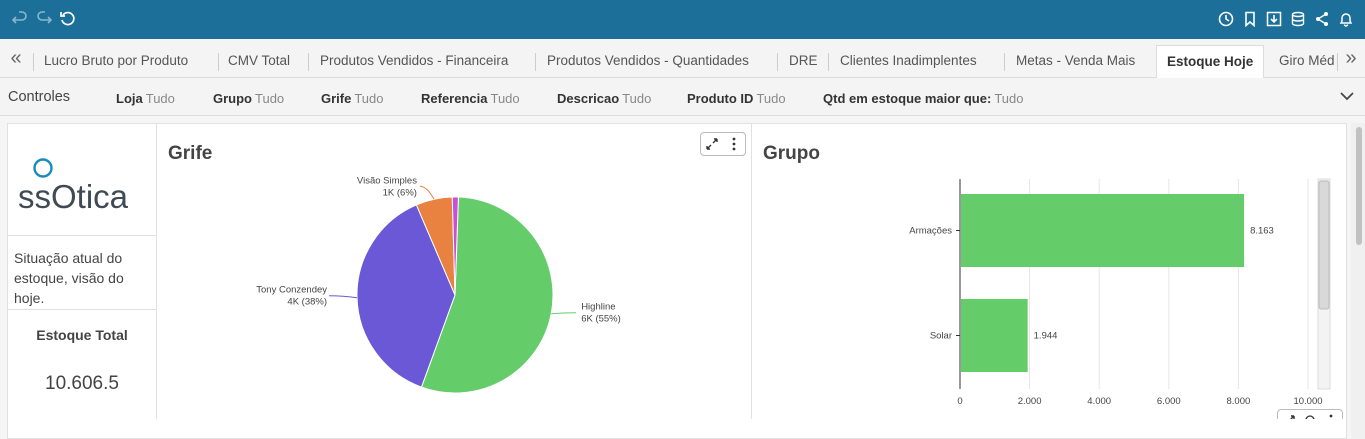  I want to click on top-toolbar, so click(682, 19).